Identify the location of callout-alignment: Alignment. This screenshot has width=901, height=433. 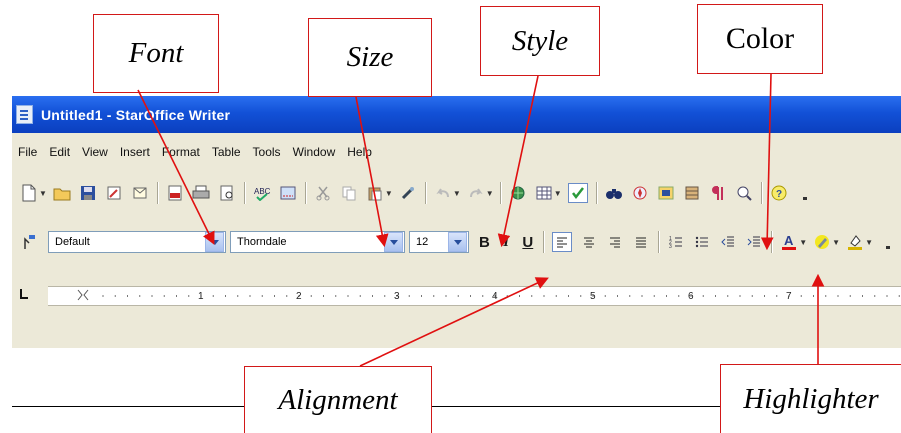
(338, 399).